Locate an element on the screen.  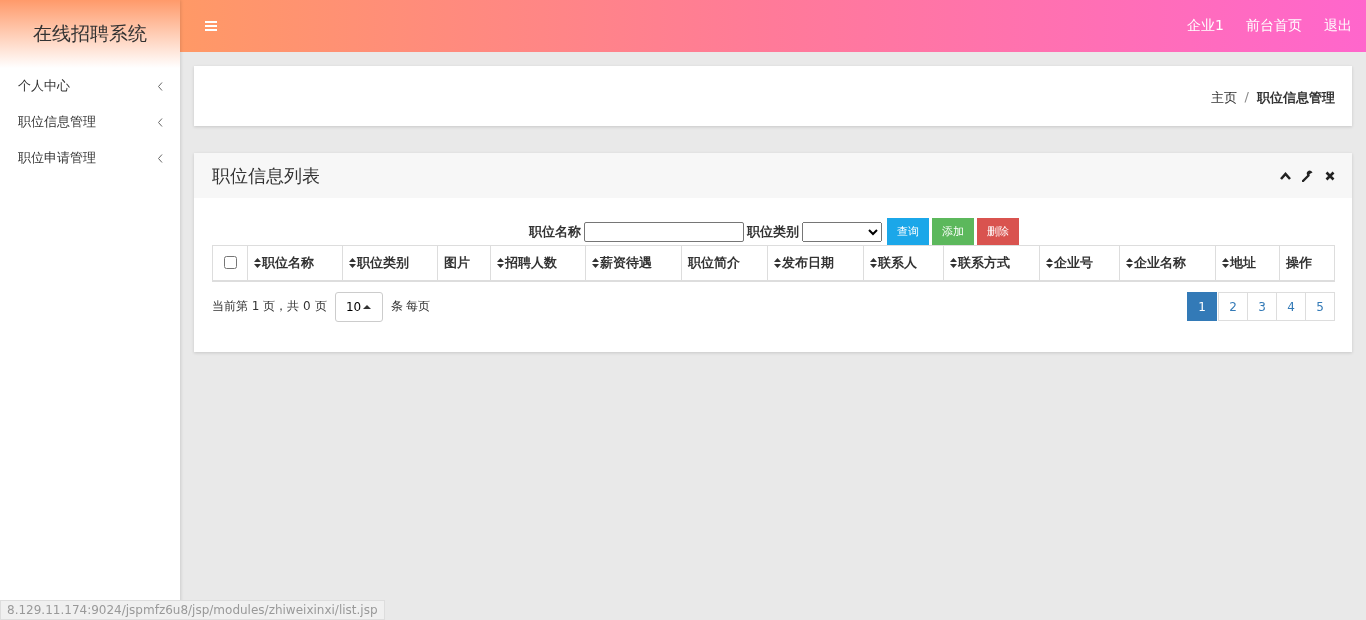
column-header: 企业号 is located at coordinates (1079, 263).